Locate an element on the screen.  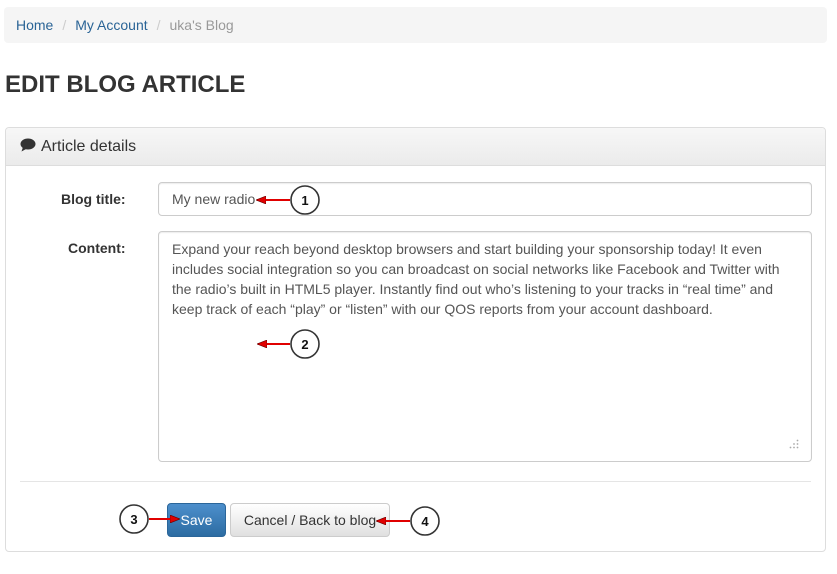
breadcrumb-current: uka's Blog is located at coordinates (201, 25).